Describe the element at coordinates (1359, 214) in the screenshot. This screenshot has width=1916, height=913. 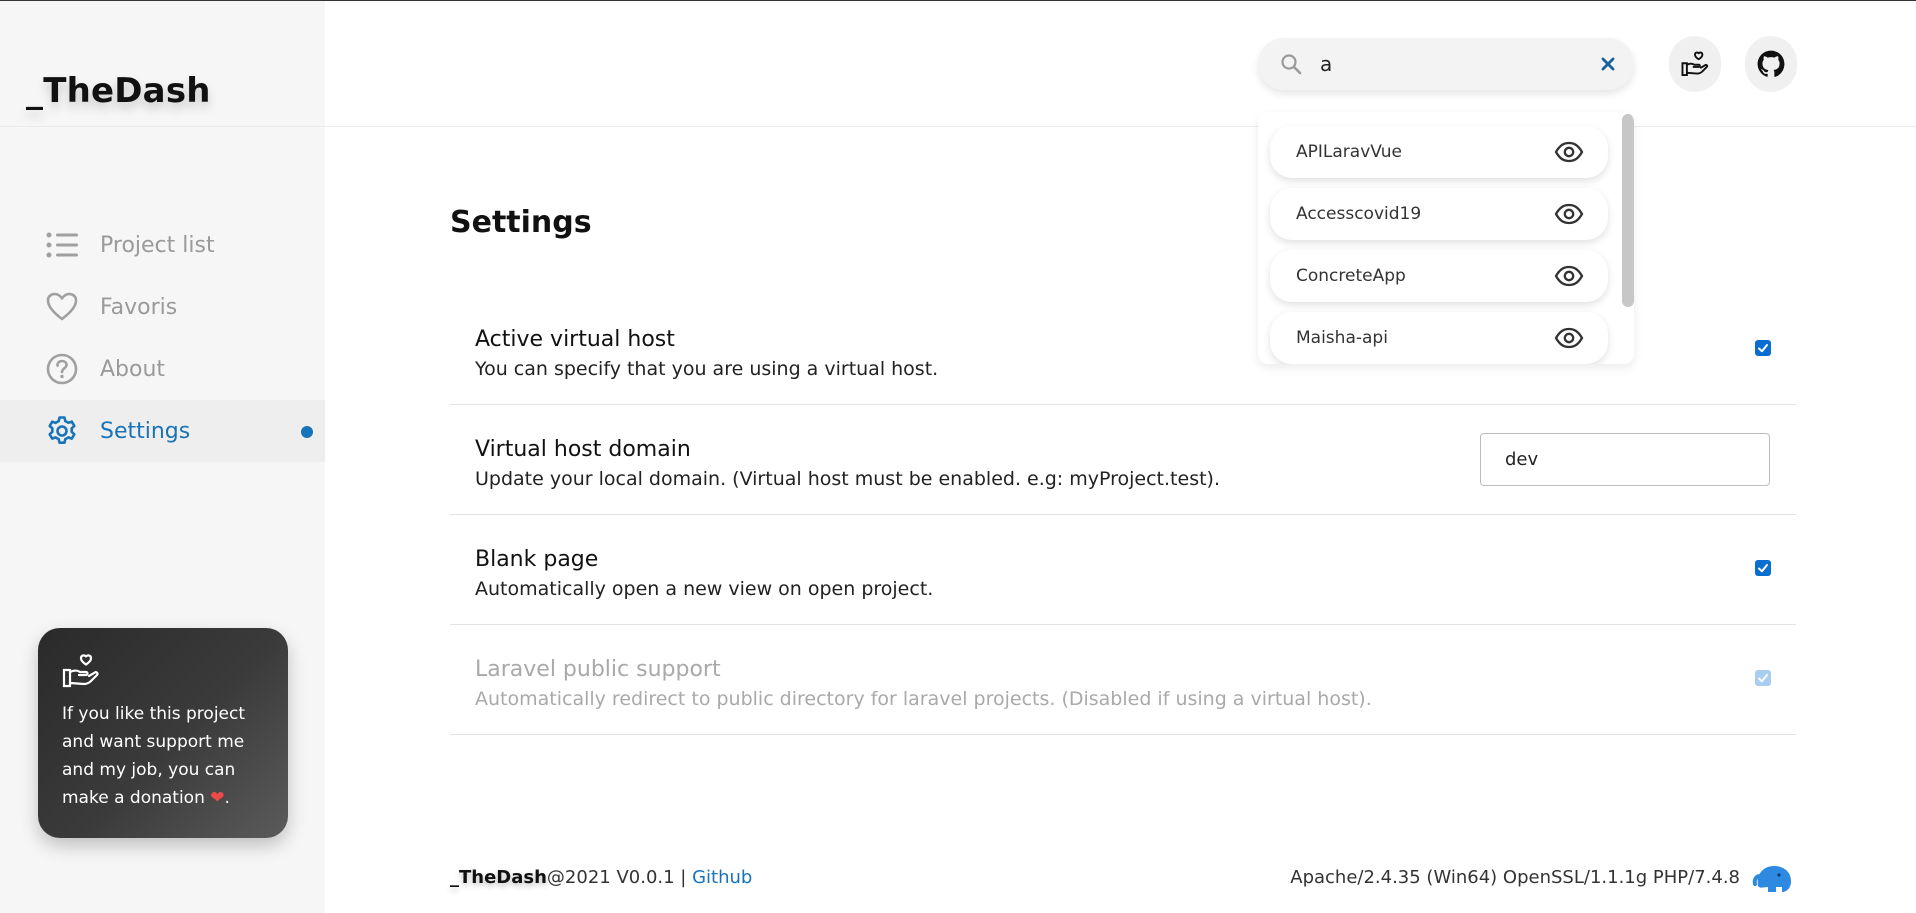
I see `search-result-name: Accesscovid19` at that location.